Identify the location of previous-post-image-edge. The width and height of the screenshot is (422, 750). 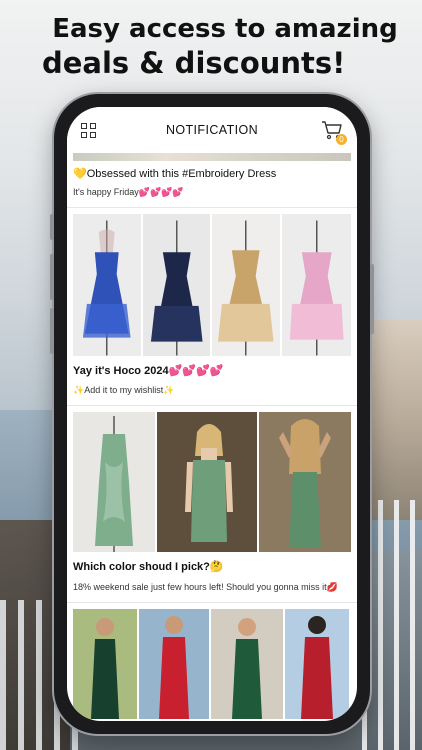
(212, 157).